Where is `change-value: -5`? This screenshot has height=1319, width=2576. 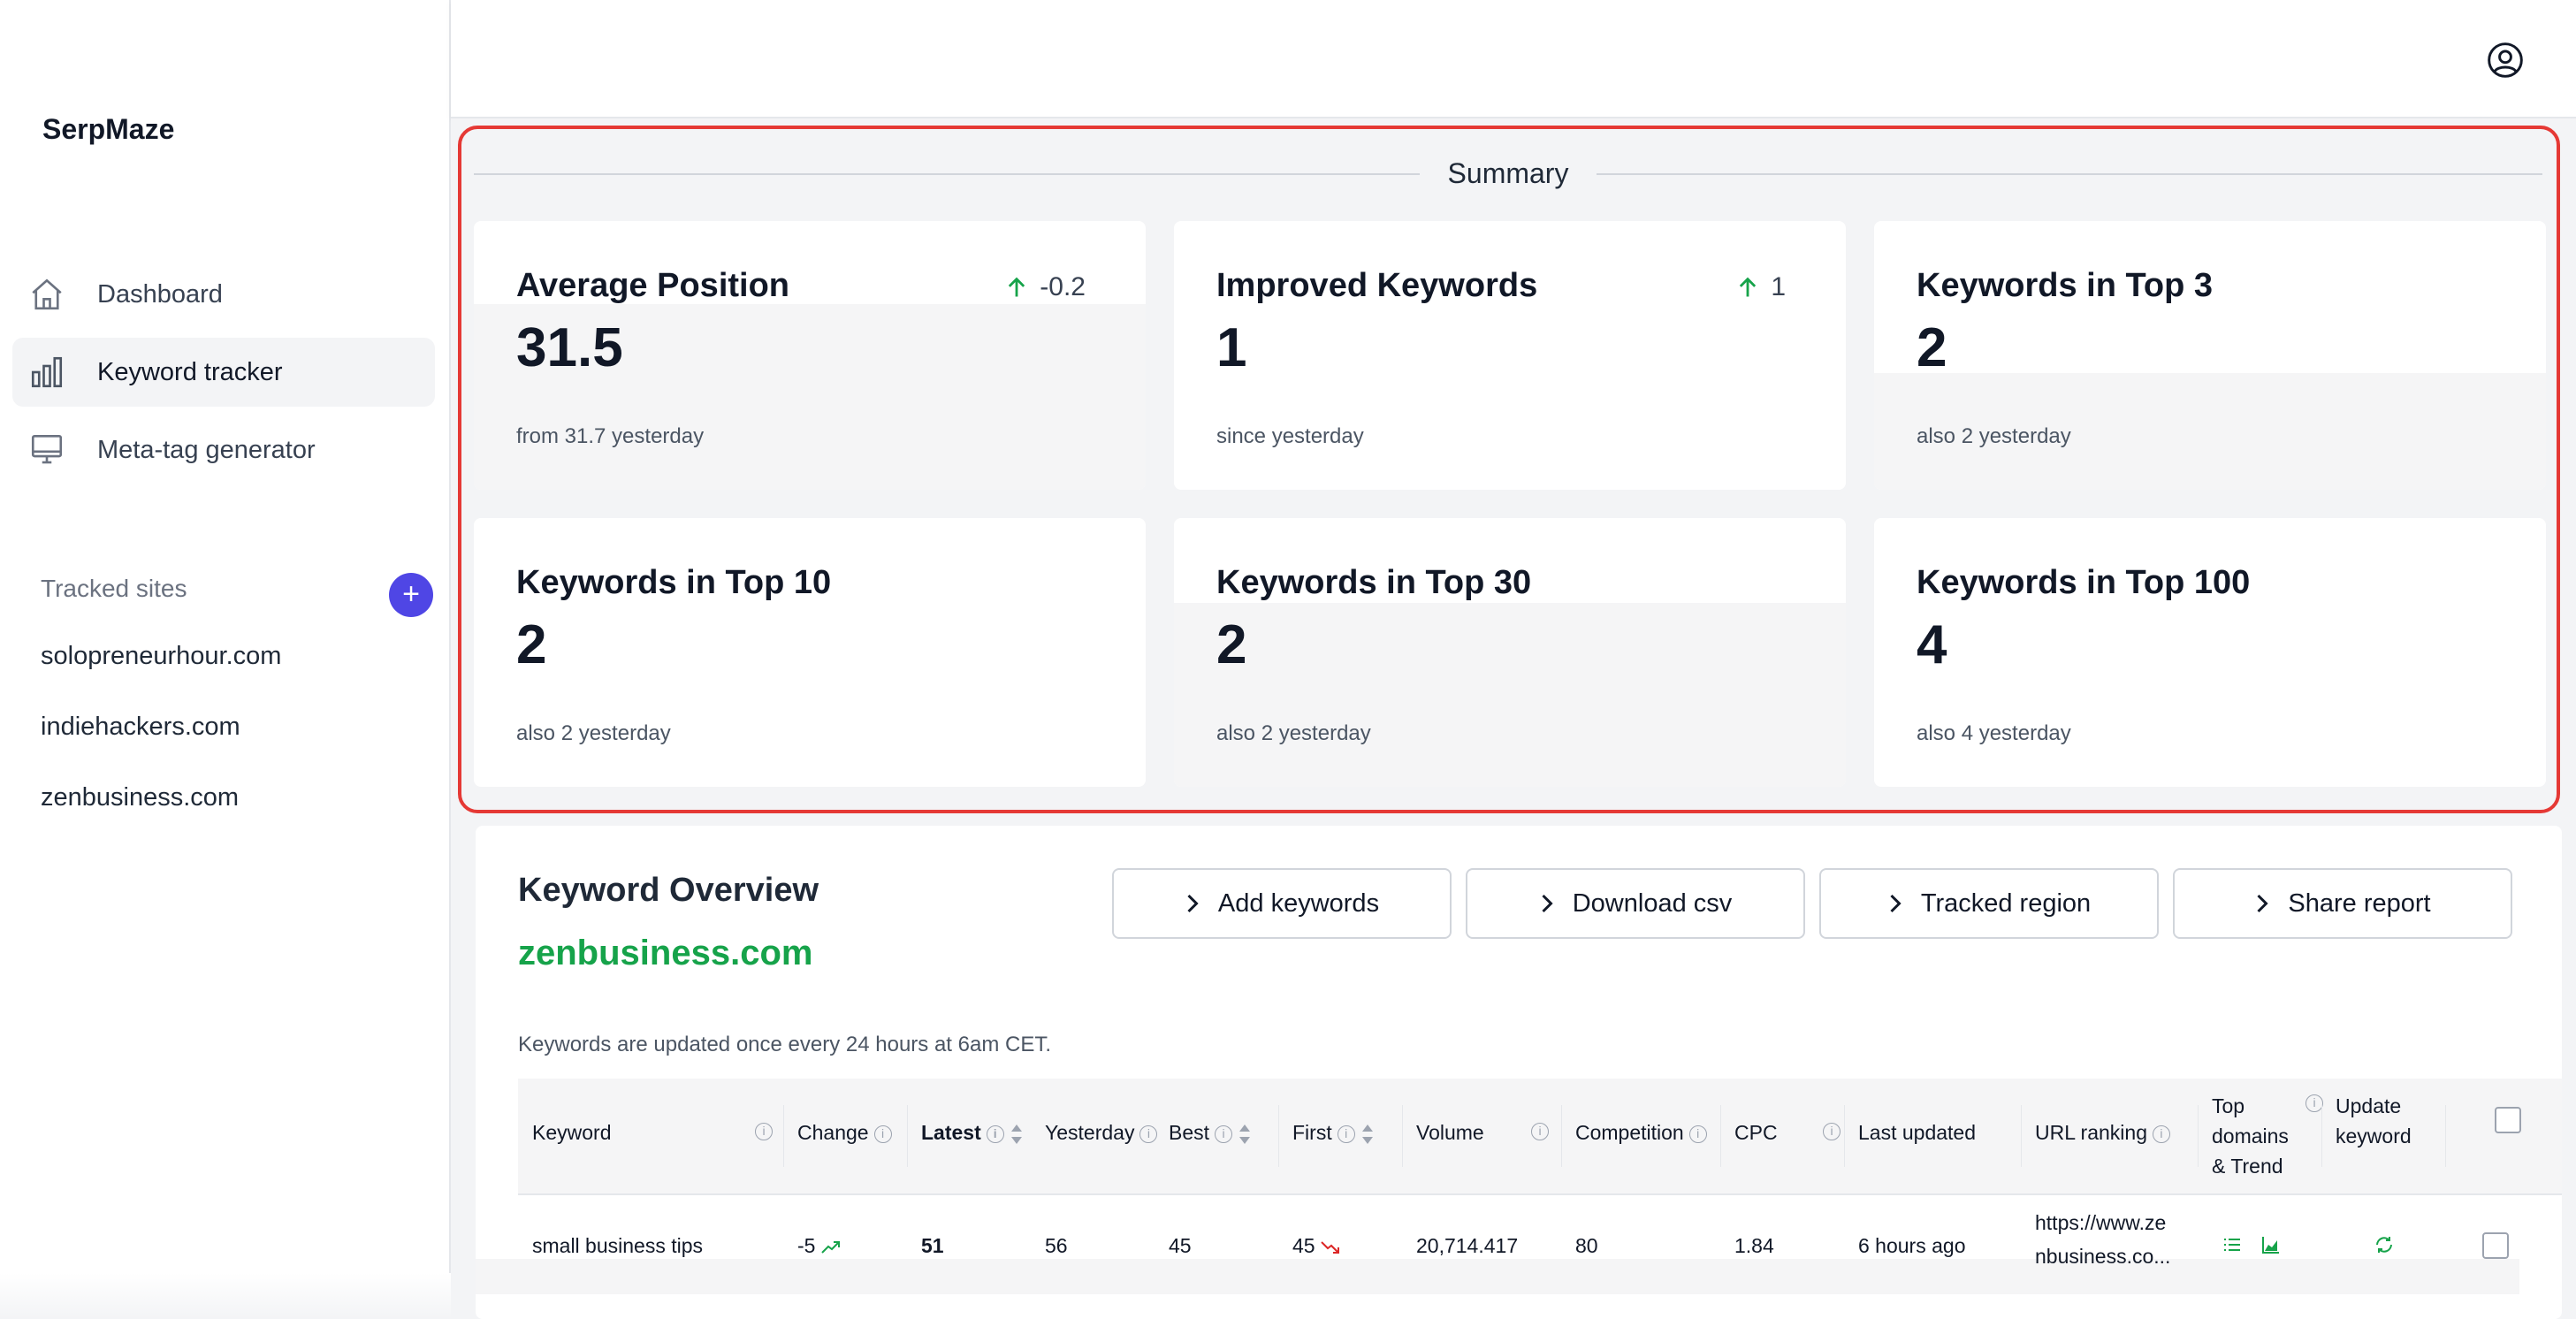
change-value: -5 is located at coordinates (806, 1245).